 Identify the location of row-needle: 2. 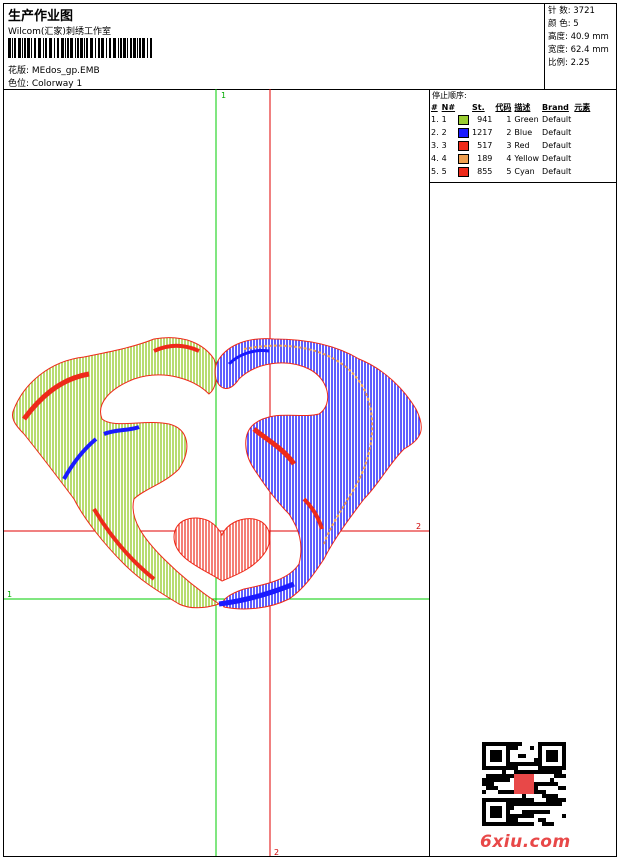
(444, 132).